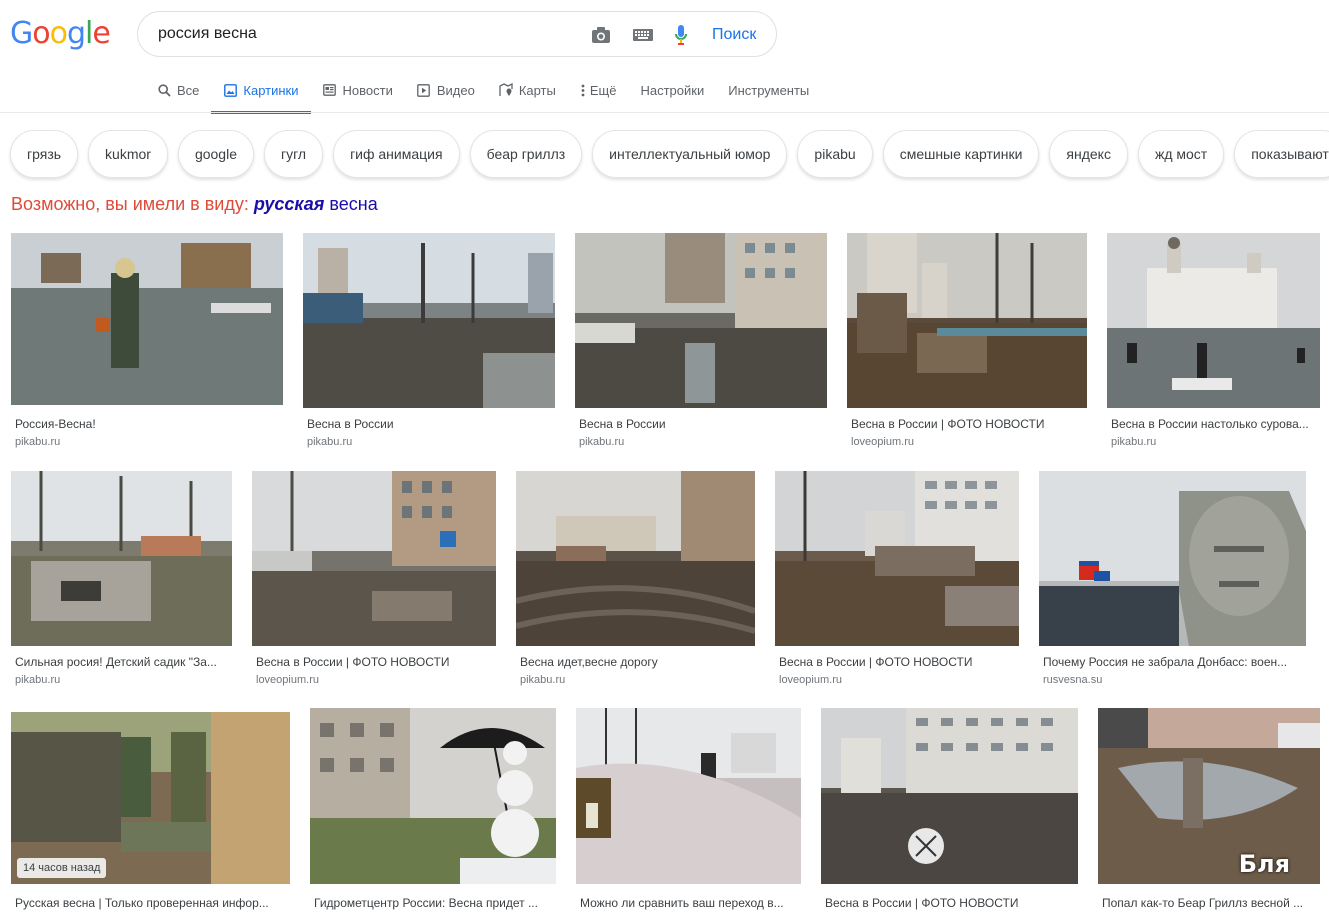 The height and width of the screenshot is (919, 1329). Describe the element at coordinates (55, 424) in the screenshot. I see `result-title: Россия-Весна!` at that location.